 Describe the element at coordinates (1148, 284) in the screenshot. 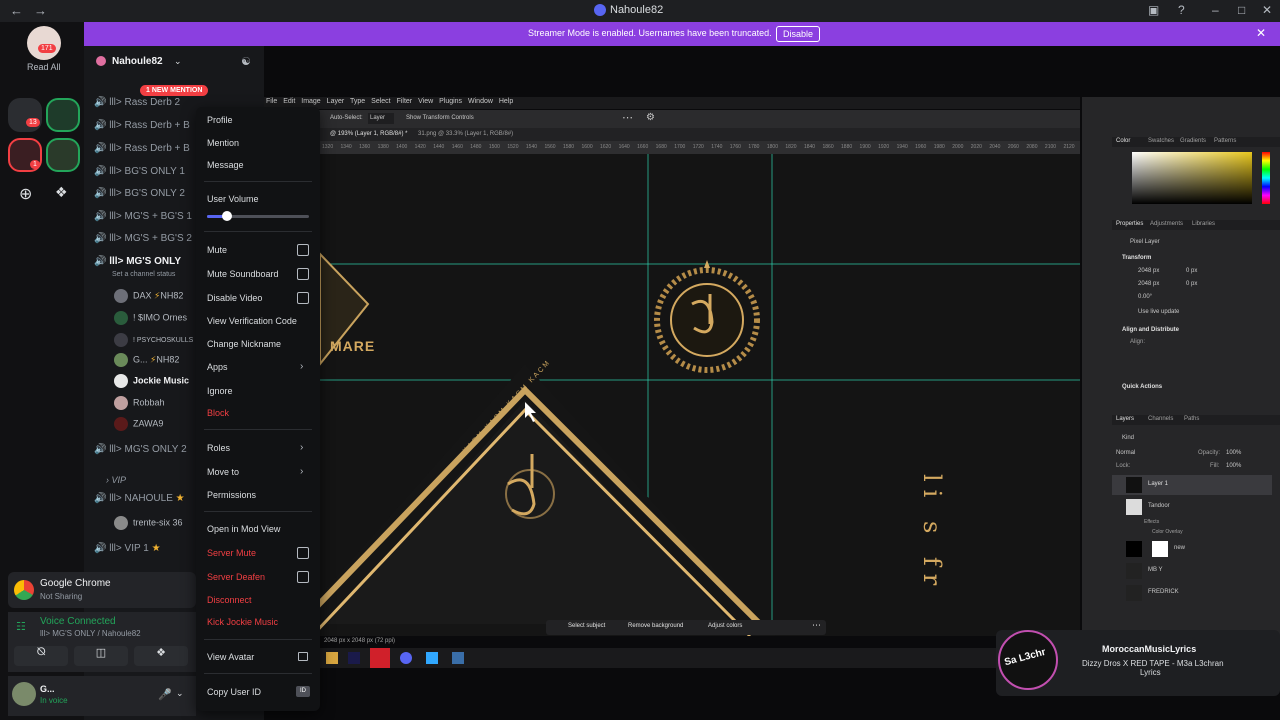

I see `height-value: 2048 px` at that location.